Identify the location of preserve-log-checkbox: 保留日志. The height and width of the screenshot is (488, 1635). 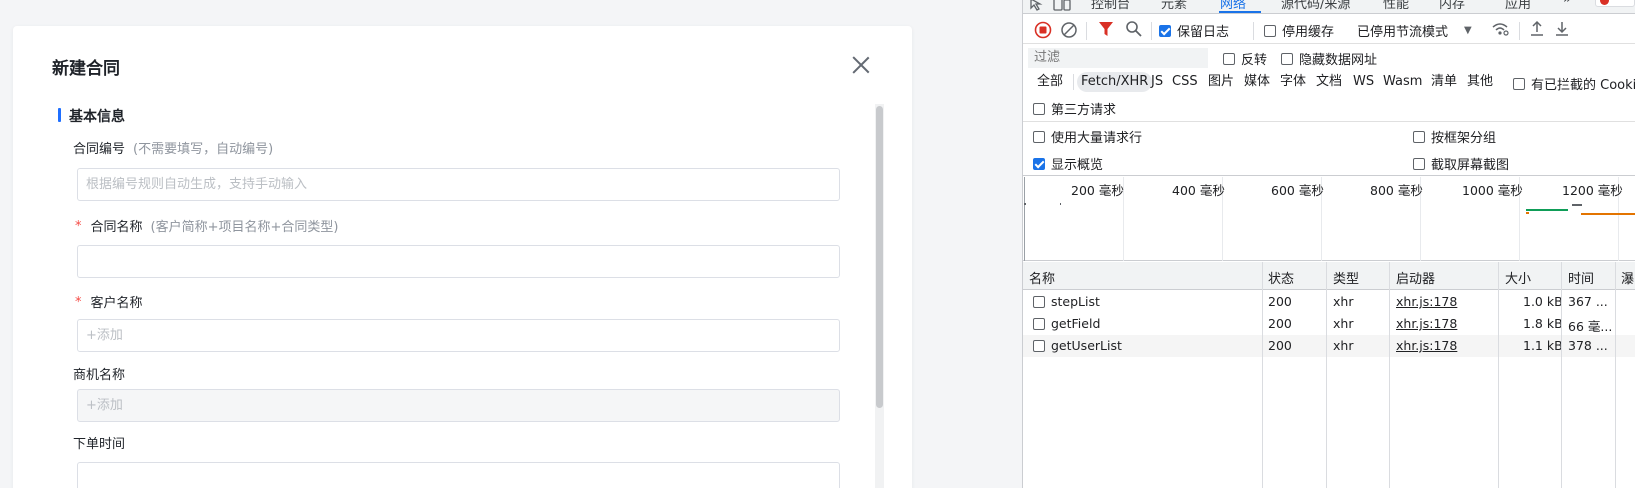
(1194, 30).